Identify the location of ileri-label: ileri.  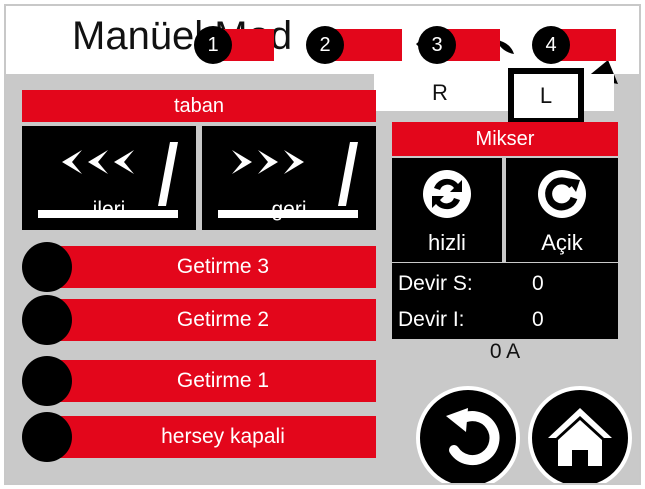
(109, 209).